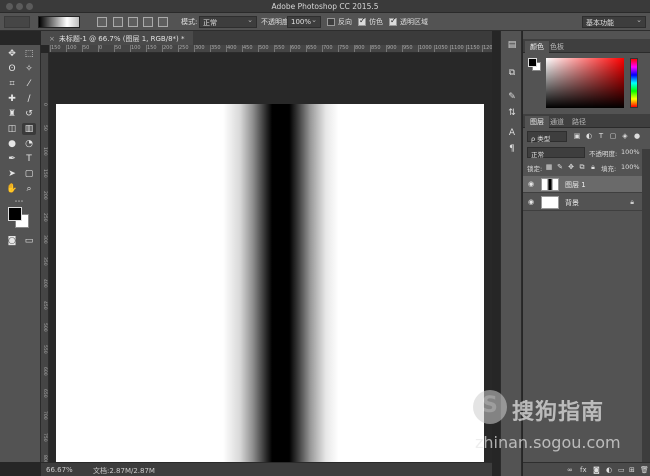  I want to click on delete-layer-icon: 🗑︎, so click(644, 470).